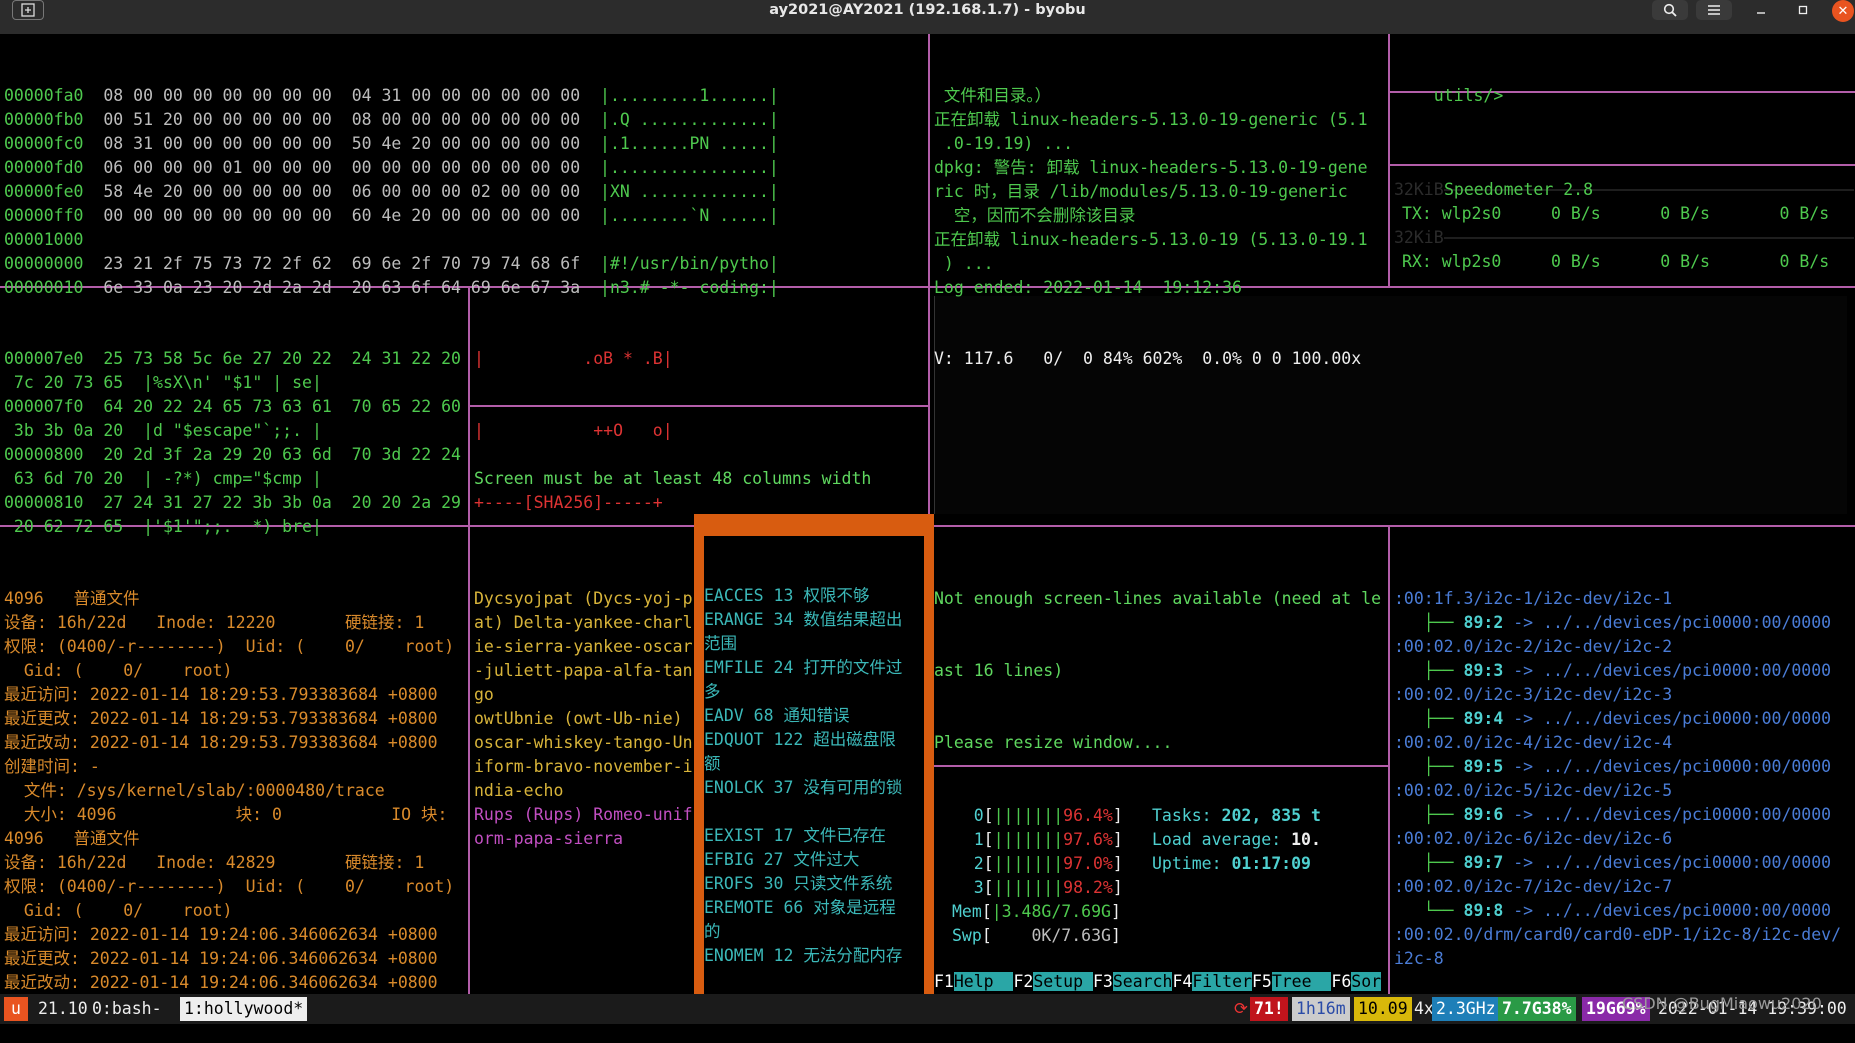 This screenshot has height=1043, width=1855. What do you see at coordinates (1366, 981) in the screenshot?
I see `htop-fkey-label: Sor` at bounding box center [1366, 981].